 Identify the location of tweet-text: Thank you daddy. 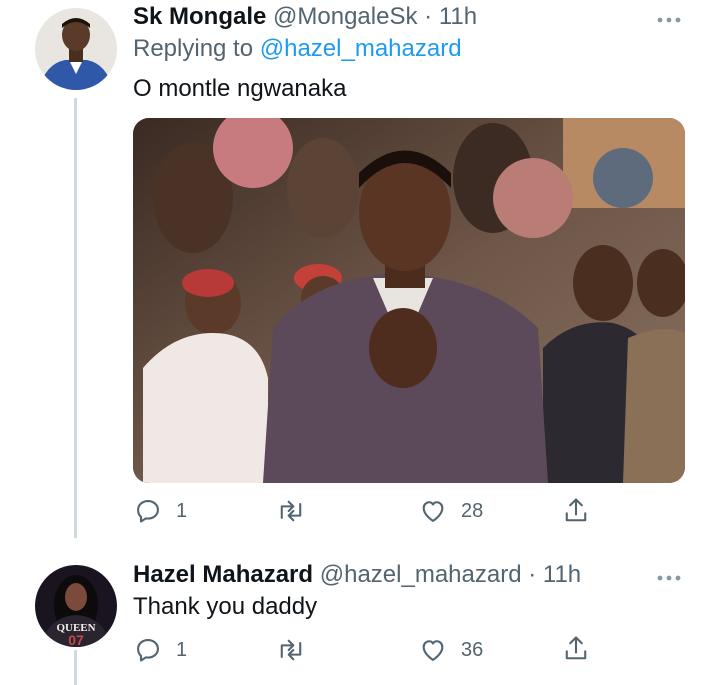
(225, 606).